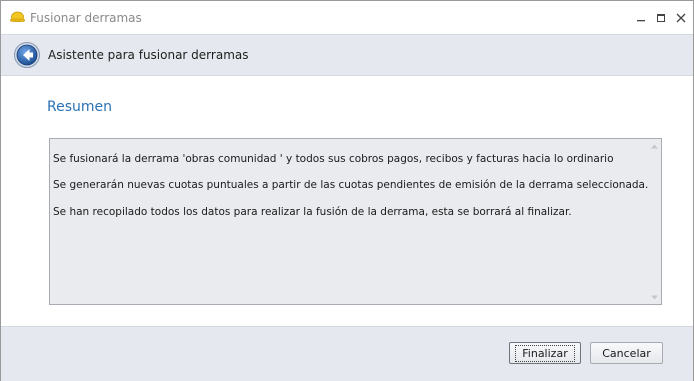  What do you see at coordinates (347, 55) in the screenshot?
I see `wizard-header: Asistente para fusionar derramas` at bounding box center [347, 55].